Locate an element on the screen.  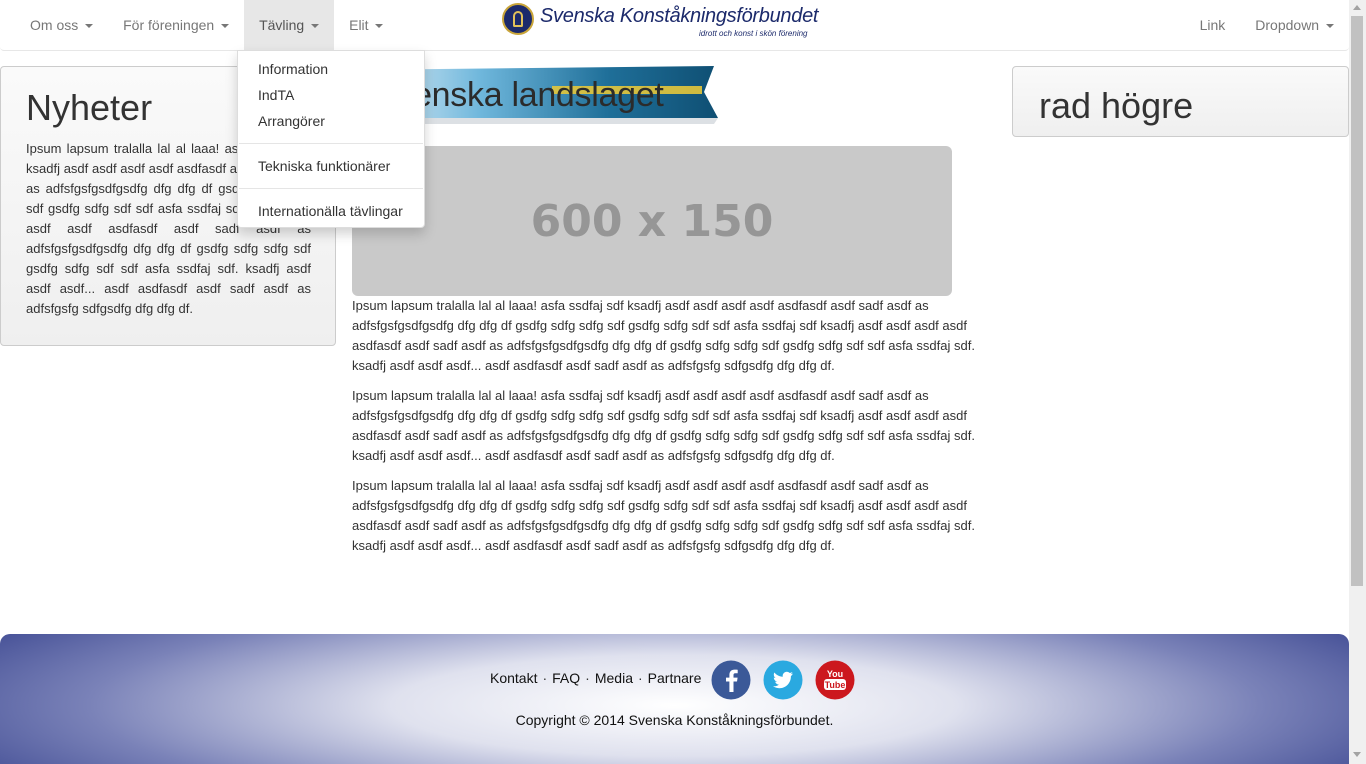
nav-item-tavling: Tävling is located at coordinates (289, 25).